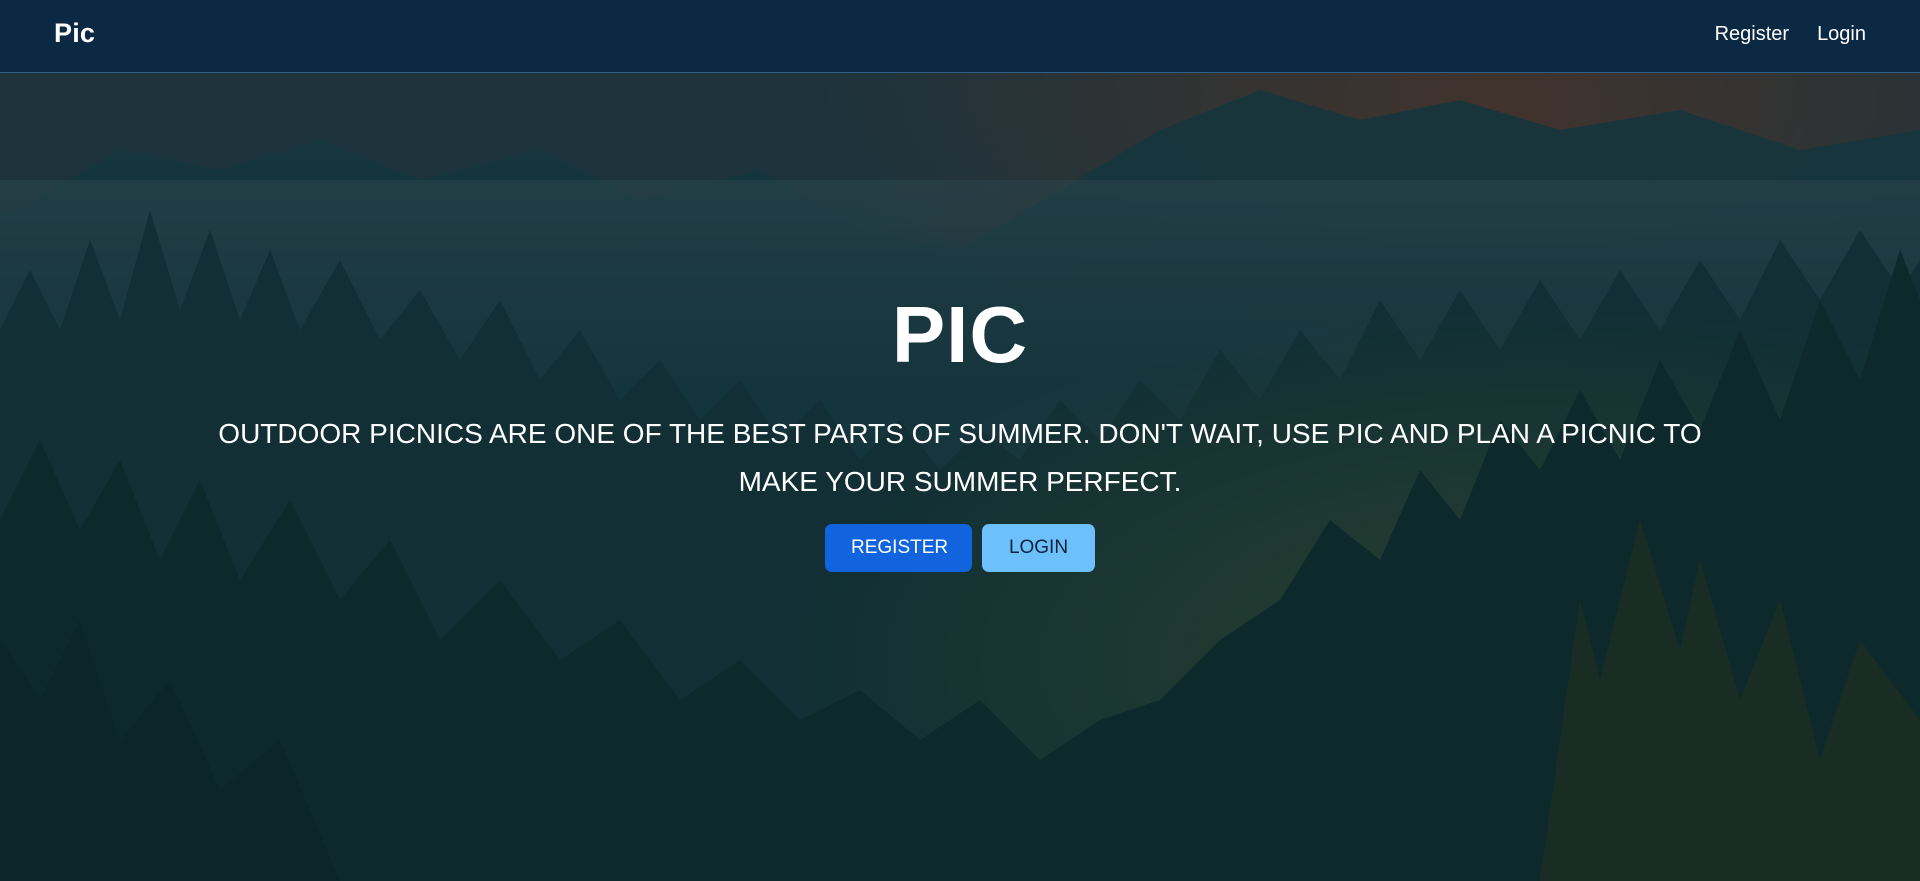  Describe the element at coordinates (1790, 34) in the screenshot. I see `nav-links: Register Login` at that location.